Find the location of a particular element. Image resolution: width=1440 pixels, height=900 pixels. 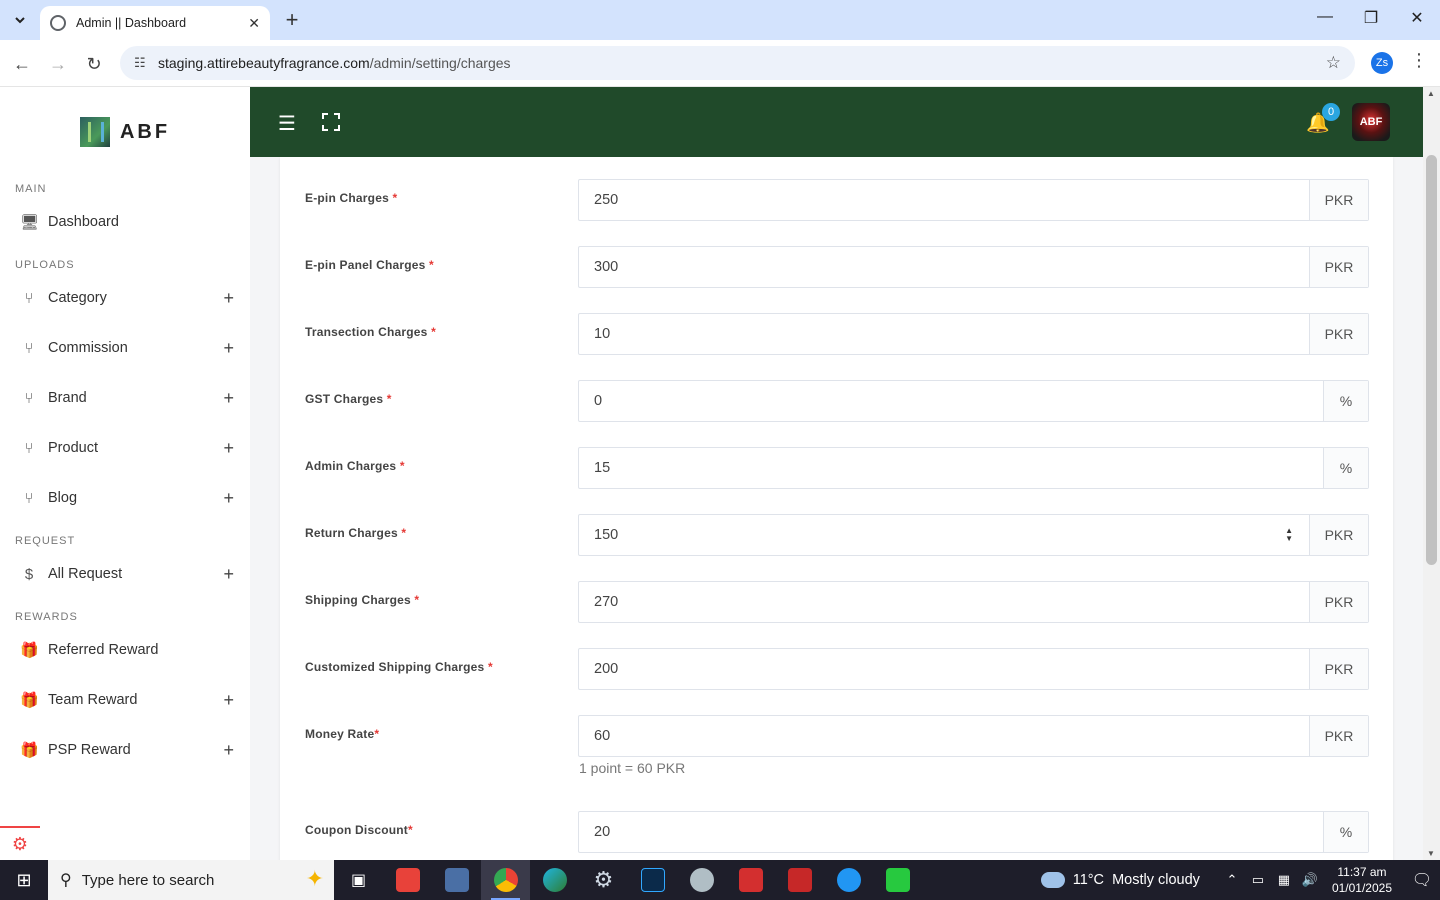

network-icon: ▦ is located at coordinates (1284, 880).